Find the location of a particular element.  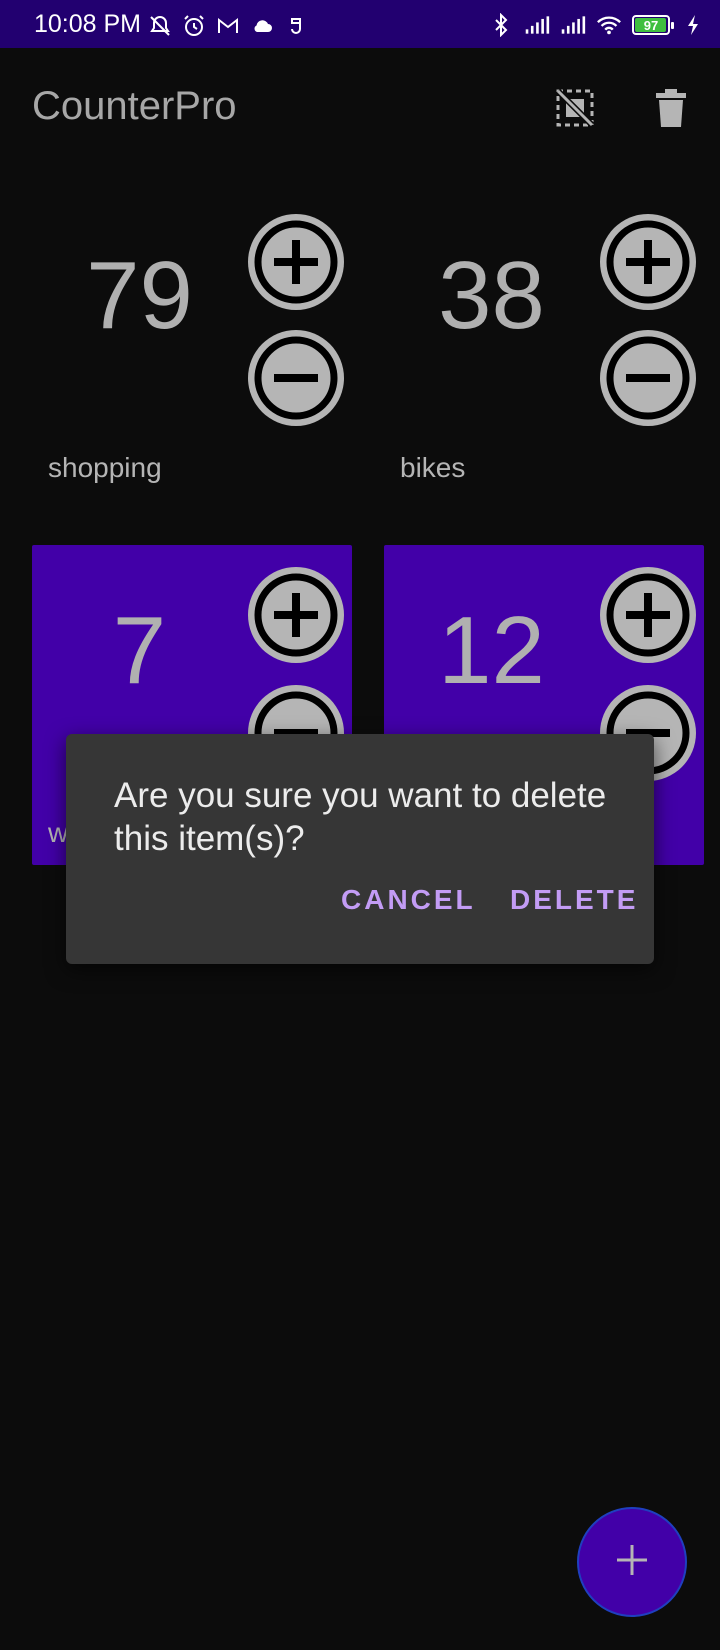

charging-icon is located at coordinates (693, 25).